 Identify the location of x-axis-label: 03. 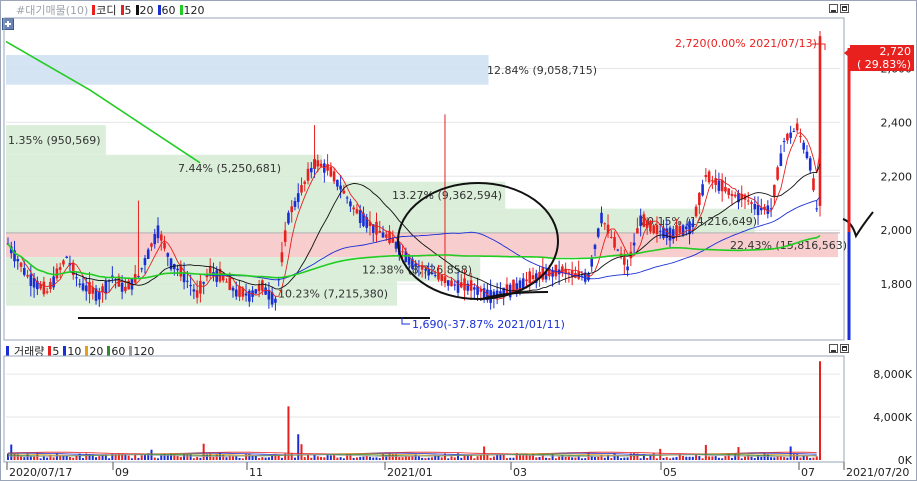
(520, 472).